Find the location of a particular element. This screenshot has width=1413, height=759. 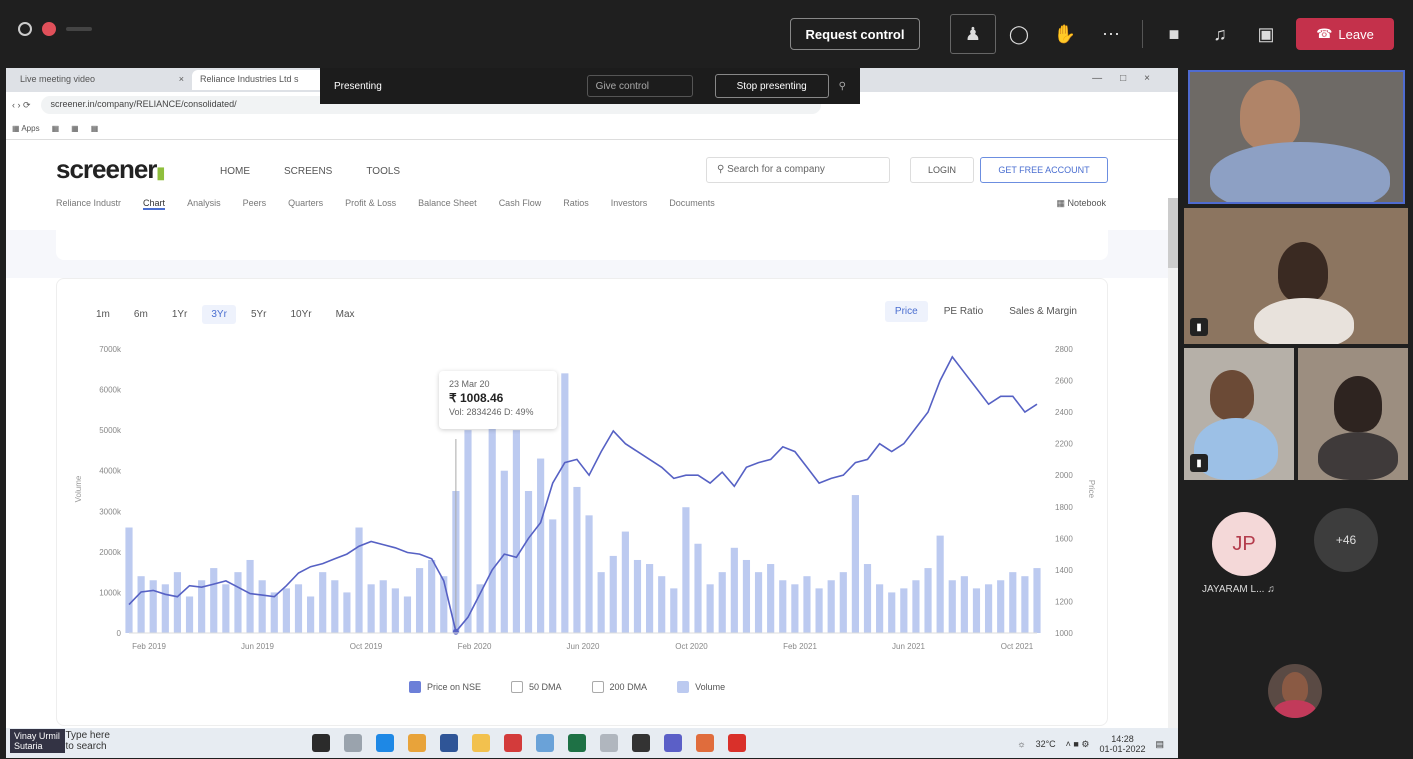

x-tick-label: Jun 2019 is located at coordinates (257, 646).